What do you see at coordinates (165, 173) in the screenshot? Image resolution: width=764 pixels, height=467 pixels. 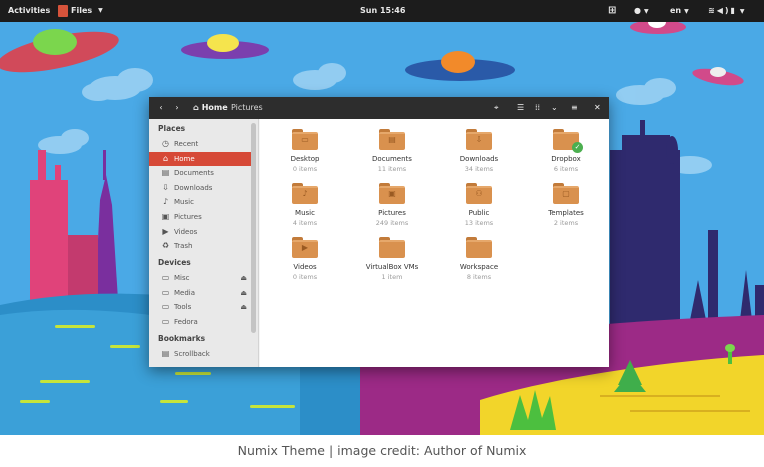 I see `document-icon: ▤` at bounding box center [165, 173].